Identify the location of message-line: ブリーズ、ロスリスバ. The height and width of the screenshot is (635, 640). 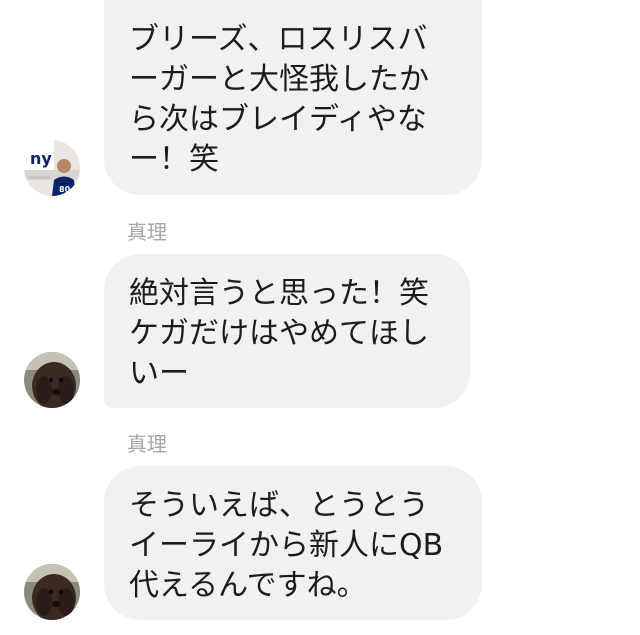
(278, 39).